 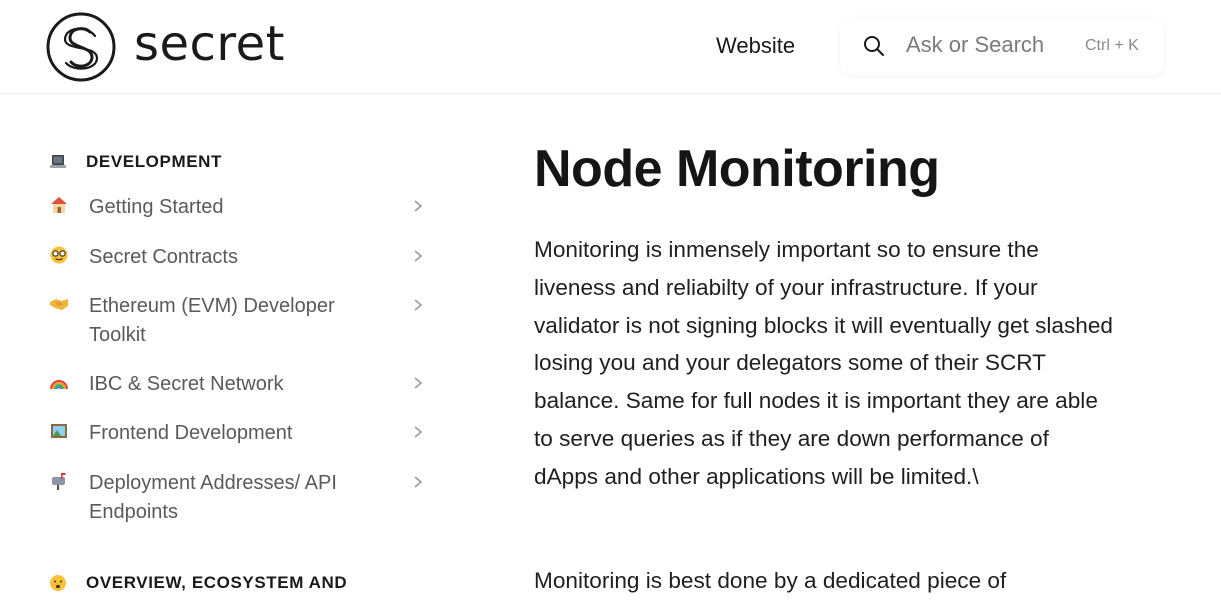 What do you see at coordinates (1112, 45) in the screenshot?
I see `search-shortcut: Ctrl + K` at bounding box center [1112, 45].